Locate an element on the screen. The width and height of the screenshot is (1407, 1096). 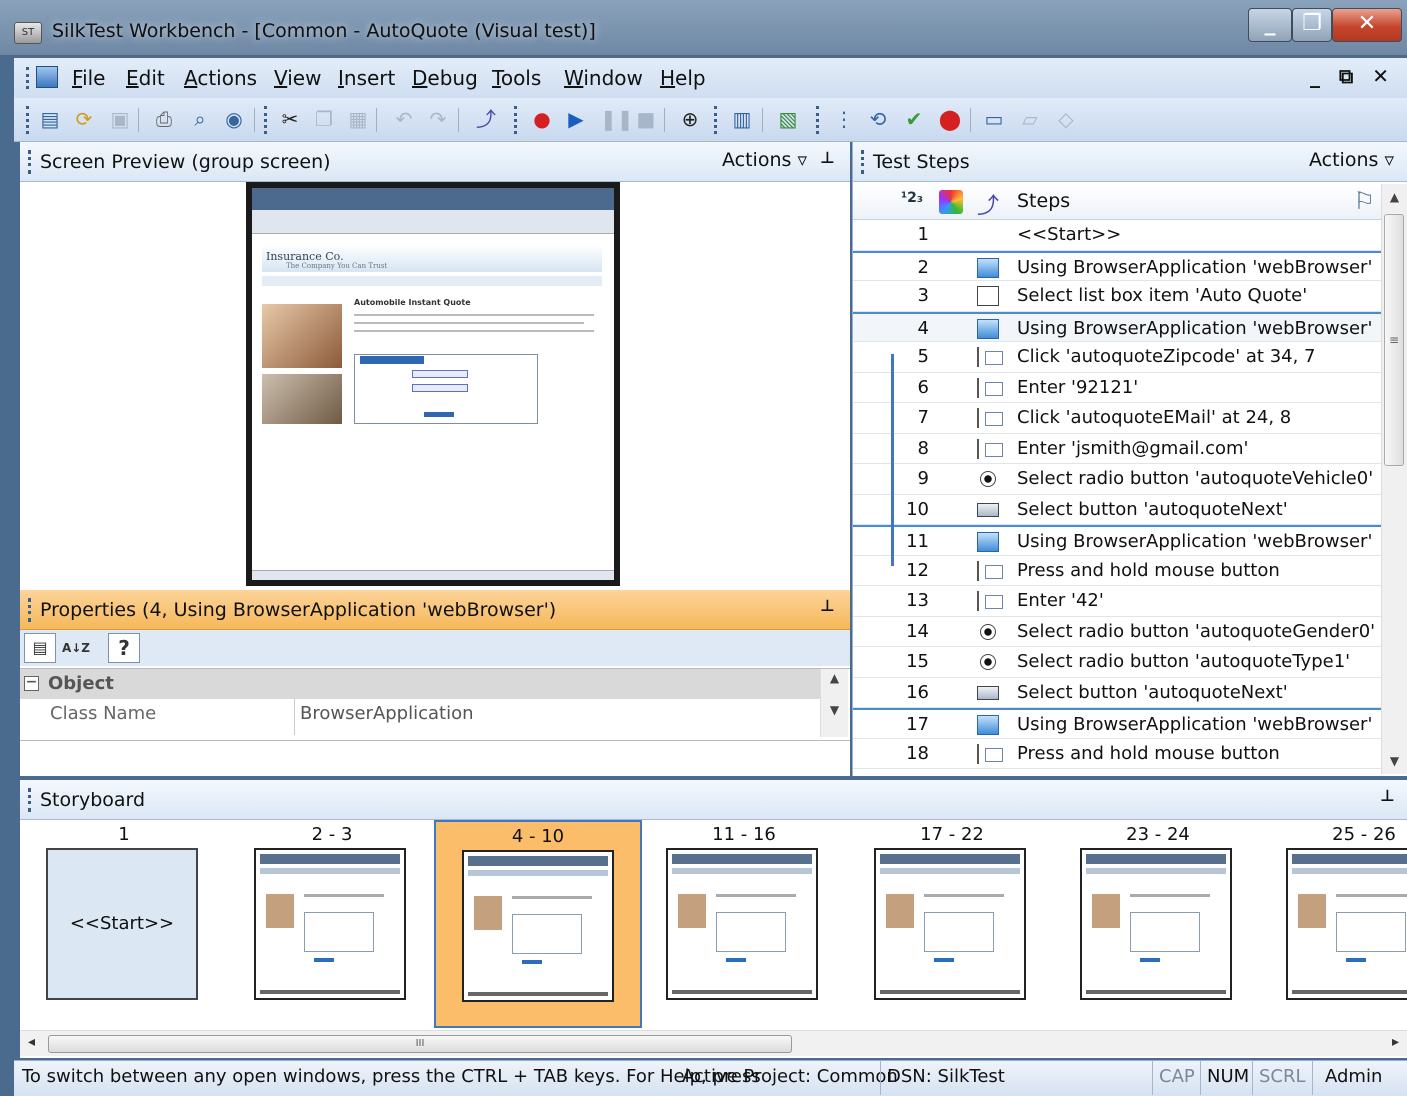
verify-icon: ✔ is located at coordinates (914, 119).